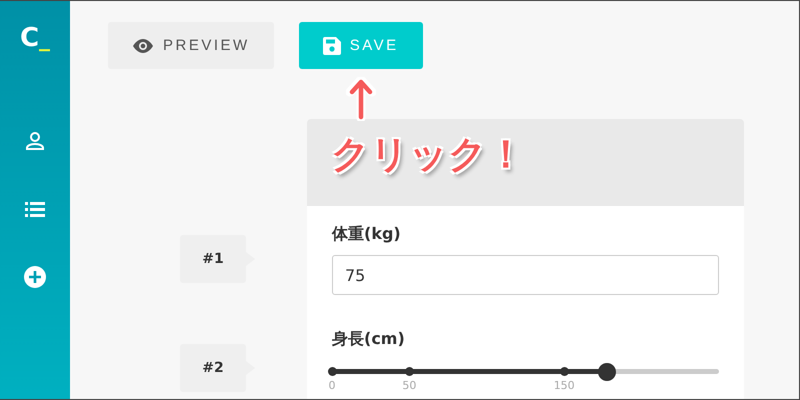 Image resolution: width=800 pixels, height=400 pixels. Describe the element at coordinates (368, 339) in the screenshot. I see `field-label: 身長(cm)` at that location.